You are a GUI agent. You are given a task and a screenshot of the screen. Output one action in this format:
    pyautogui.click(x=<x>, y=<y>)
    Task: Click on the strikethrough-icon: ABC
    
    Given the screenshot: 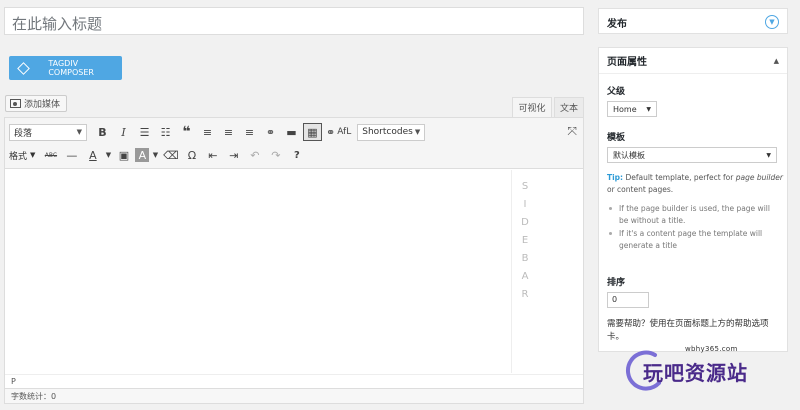 What is the action you would take?
    pyautogui.click(x=50, y=155)
    